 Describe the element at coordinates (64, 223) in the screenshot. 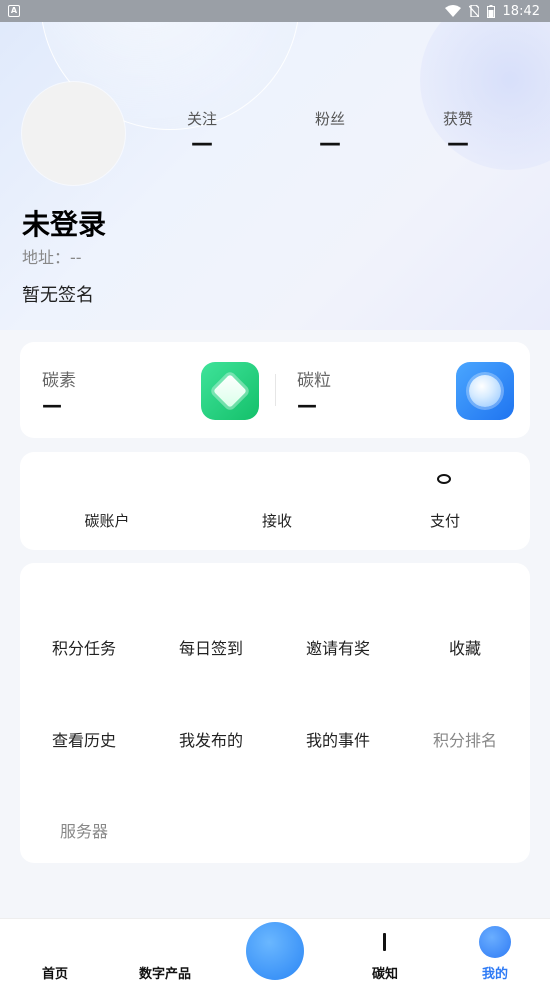

I see `username: 未登录` at that location.